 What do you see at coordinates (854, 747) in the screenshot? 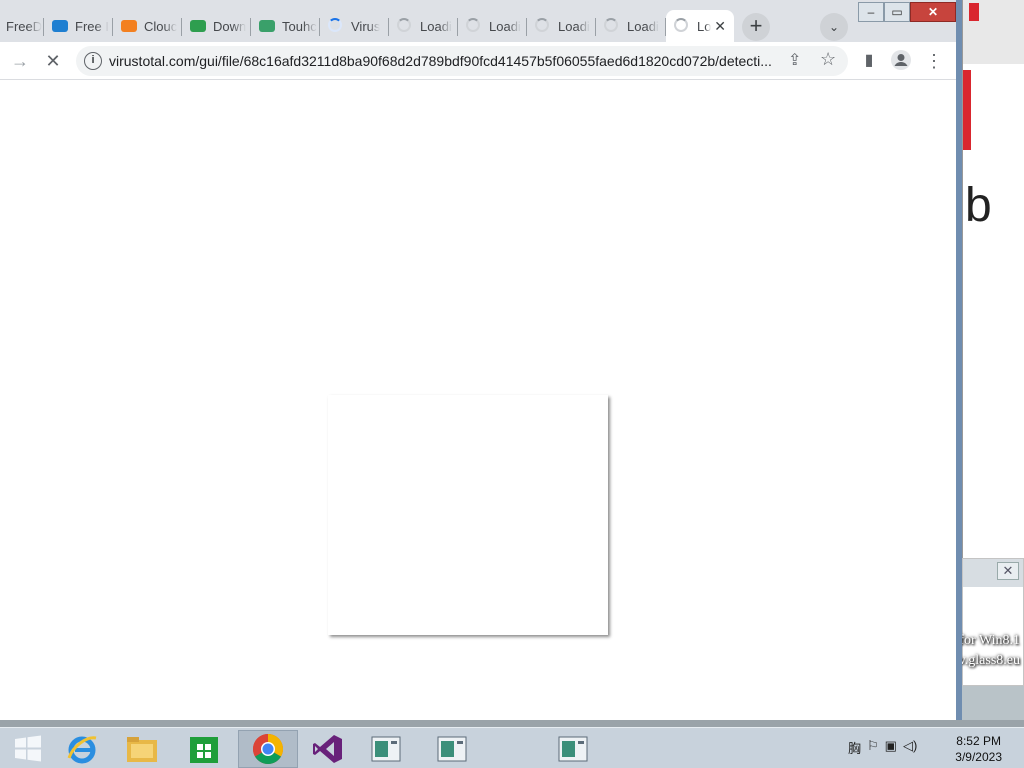
I see `ime-indicator: 胸` at bounding box center [854, 747].